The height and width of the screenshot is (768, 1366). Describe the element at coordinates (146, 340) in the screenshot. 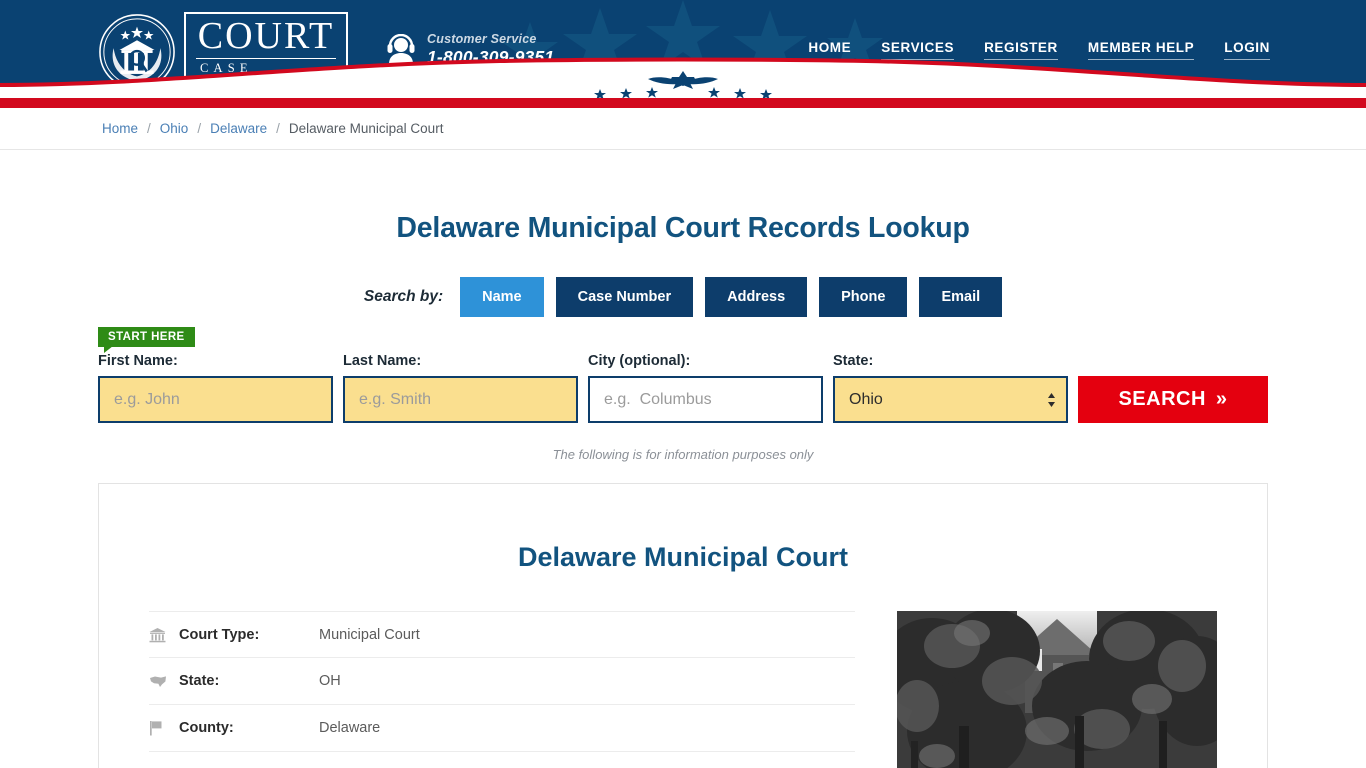

I see `start-here-badge: START HERE` at that location.